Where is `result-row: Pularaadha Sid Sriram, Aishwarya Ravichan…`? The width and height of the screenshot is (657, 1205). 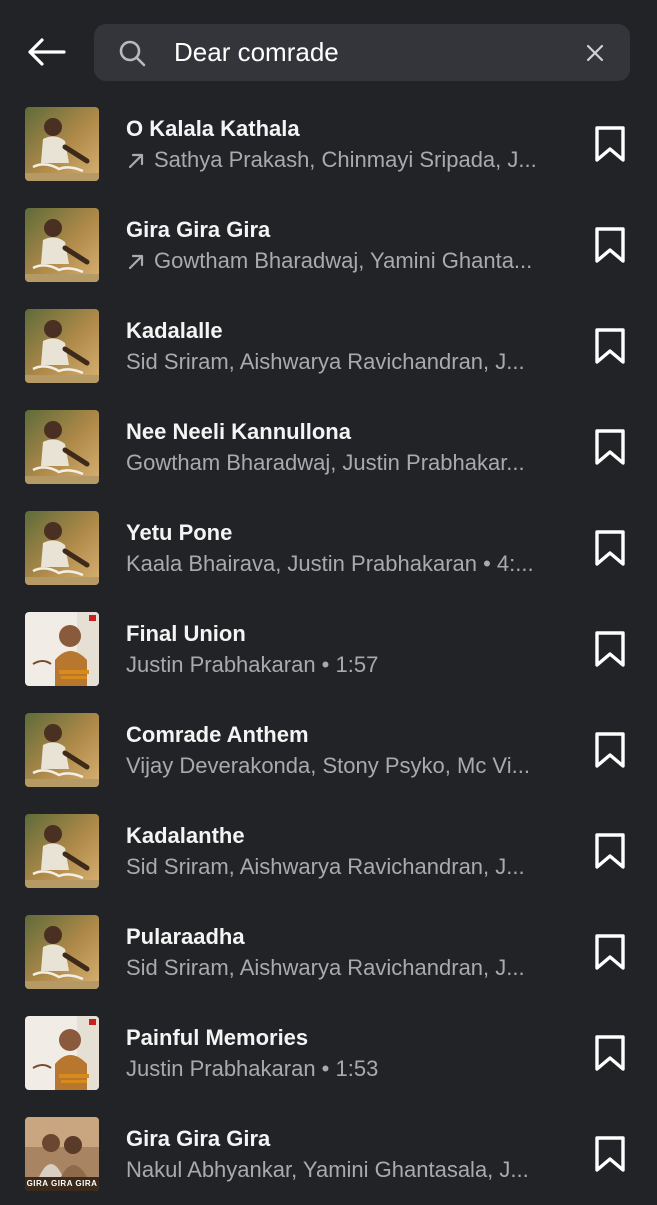 result-row: Pularaadha Sid Sriram, Aishwarya Ravichan… is located at coordinates (328, 952).